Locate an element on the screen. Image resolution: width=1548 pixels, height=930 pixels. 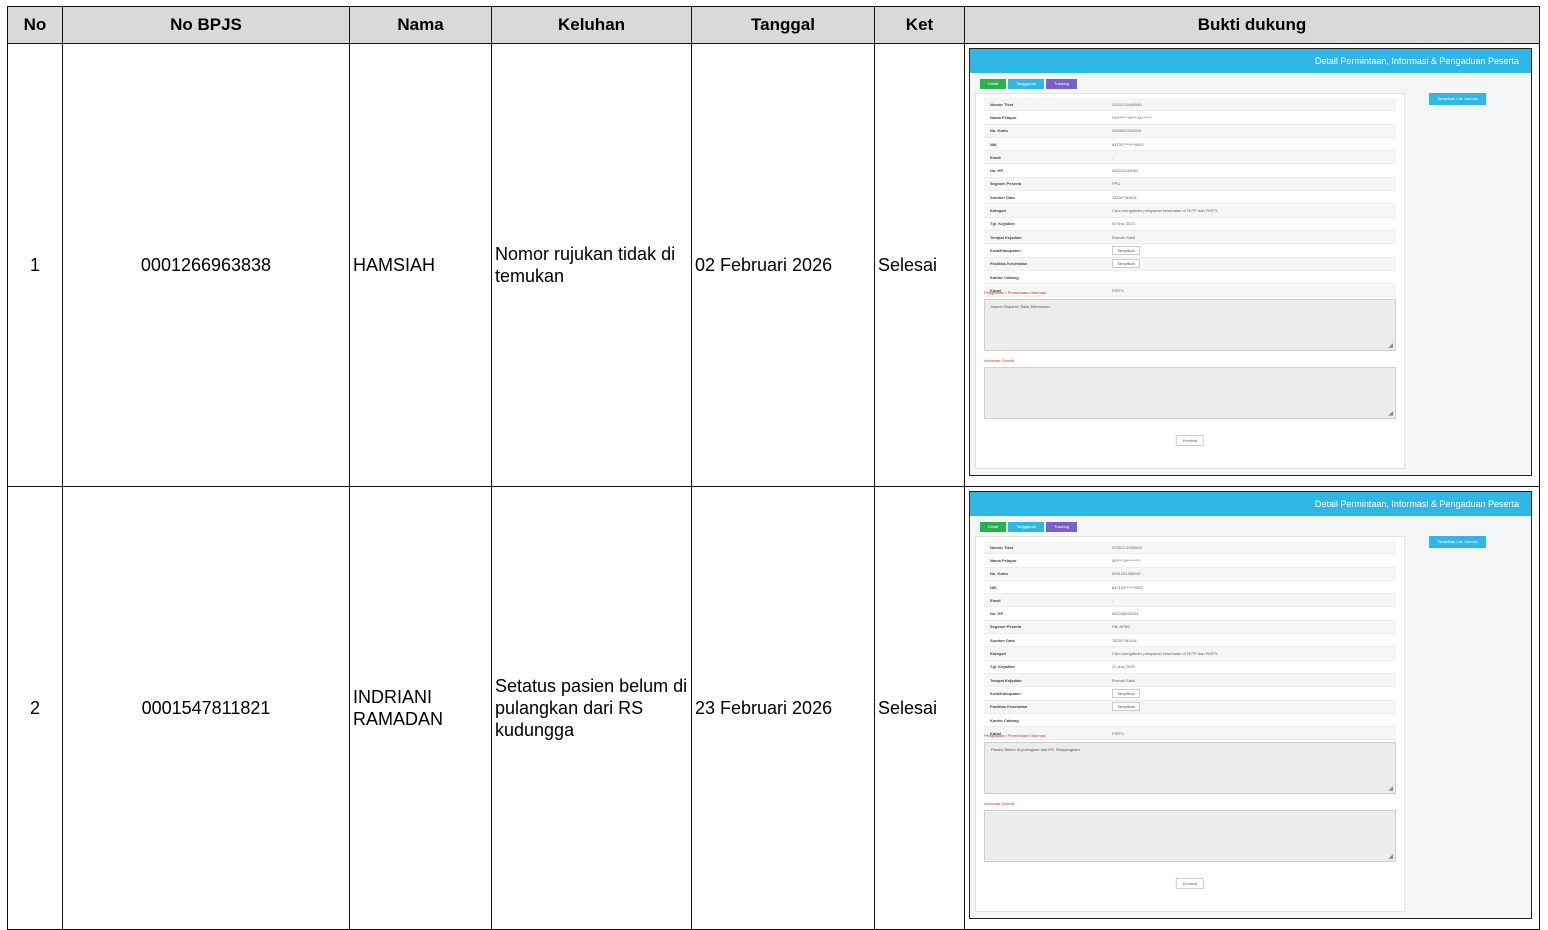
detail-label: Fasilitas Kesehatan is located at coordinates (1009, 707).